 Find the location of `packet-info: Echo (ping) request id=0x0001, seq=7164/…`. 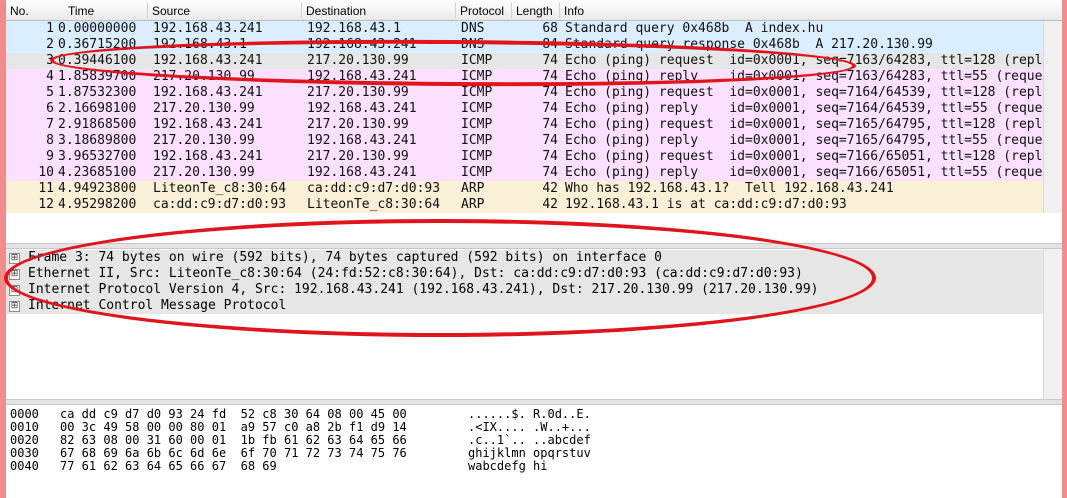

packet-info: Echo (ping) request id=0x0001, seq=7164/… is located at coordinates (808, 92).